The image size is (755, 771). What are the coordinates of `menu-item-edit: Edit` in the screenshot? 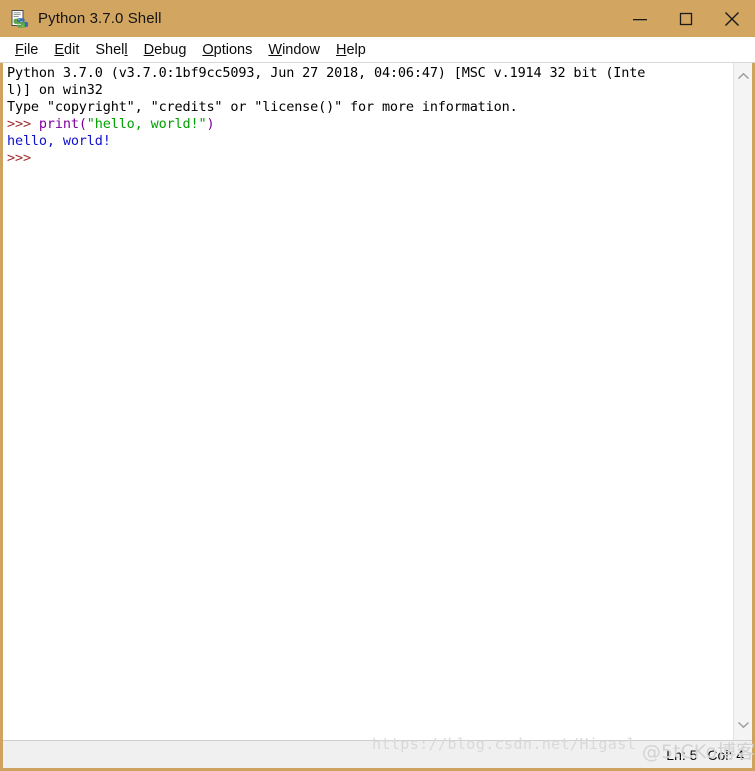 It's located at (66, 50).